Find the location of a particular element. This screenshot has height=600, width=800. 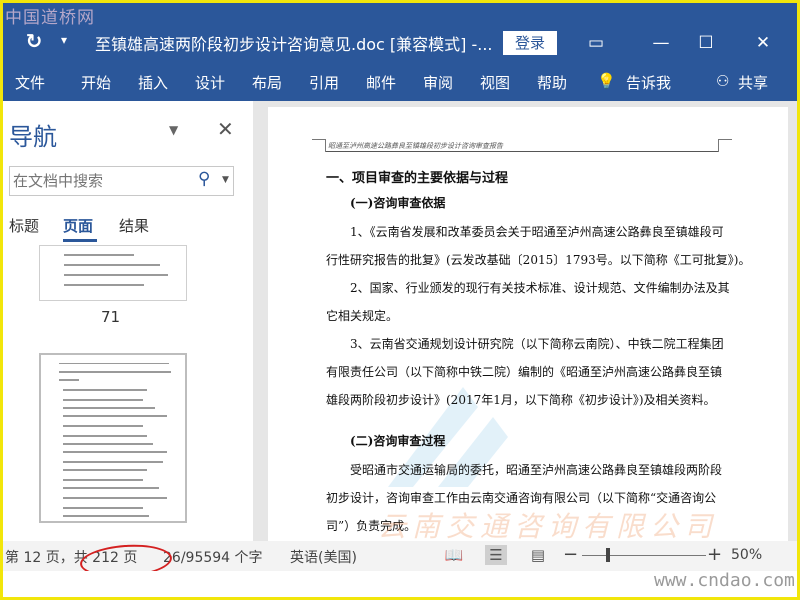

tell-me-search: 告诉我 is located at coordinates (648, 82).